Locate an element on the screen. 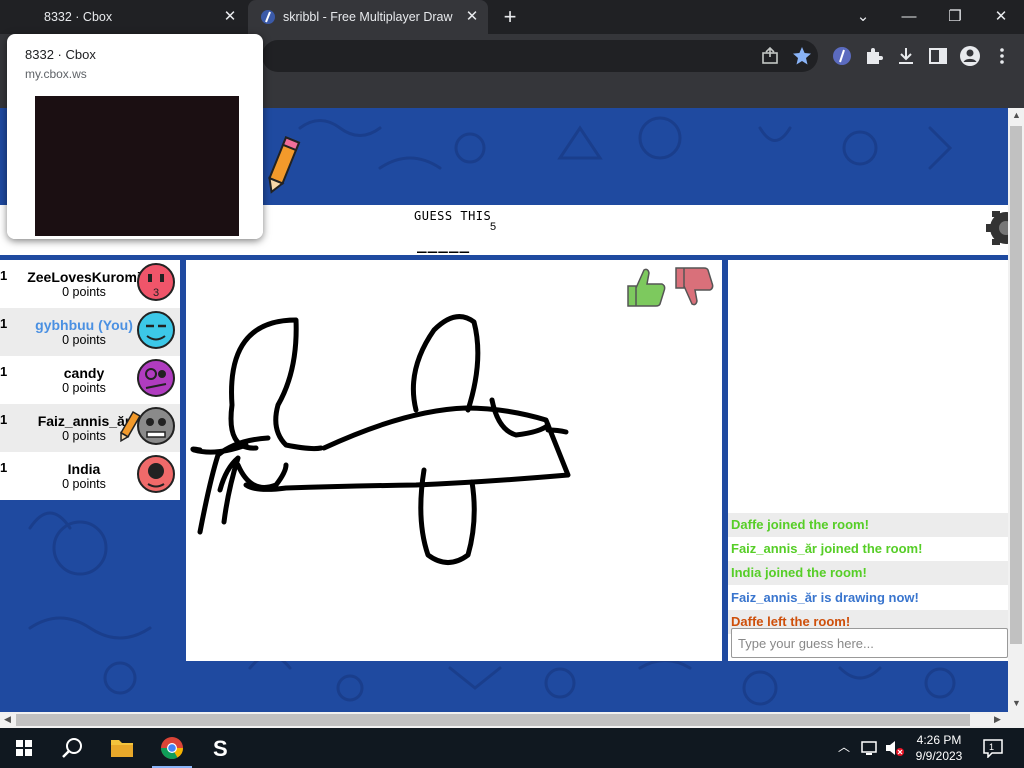 The width and height of the screenshot is (1024, 768). puzzle-icon is located at coordinates (874, 56).